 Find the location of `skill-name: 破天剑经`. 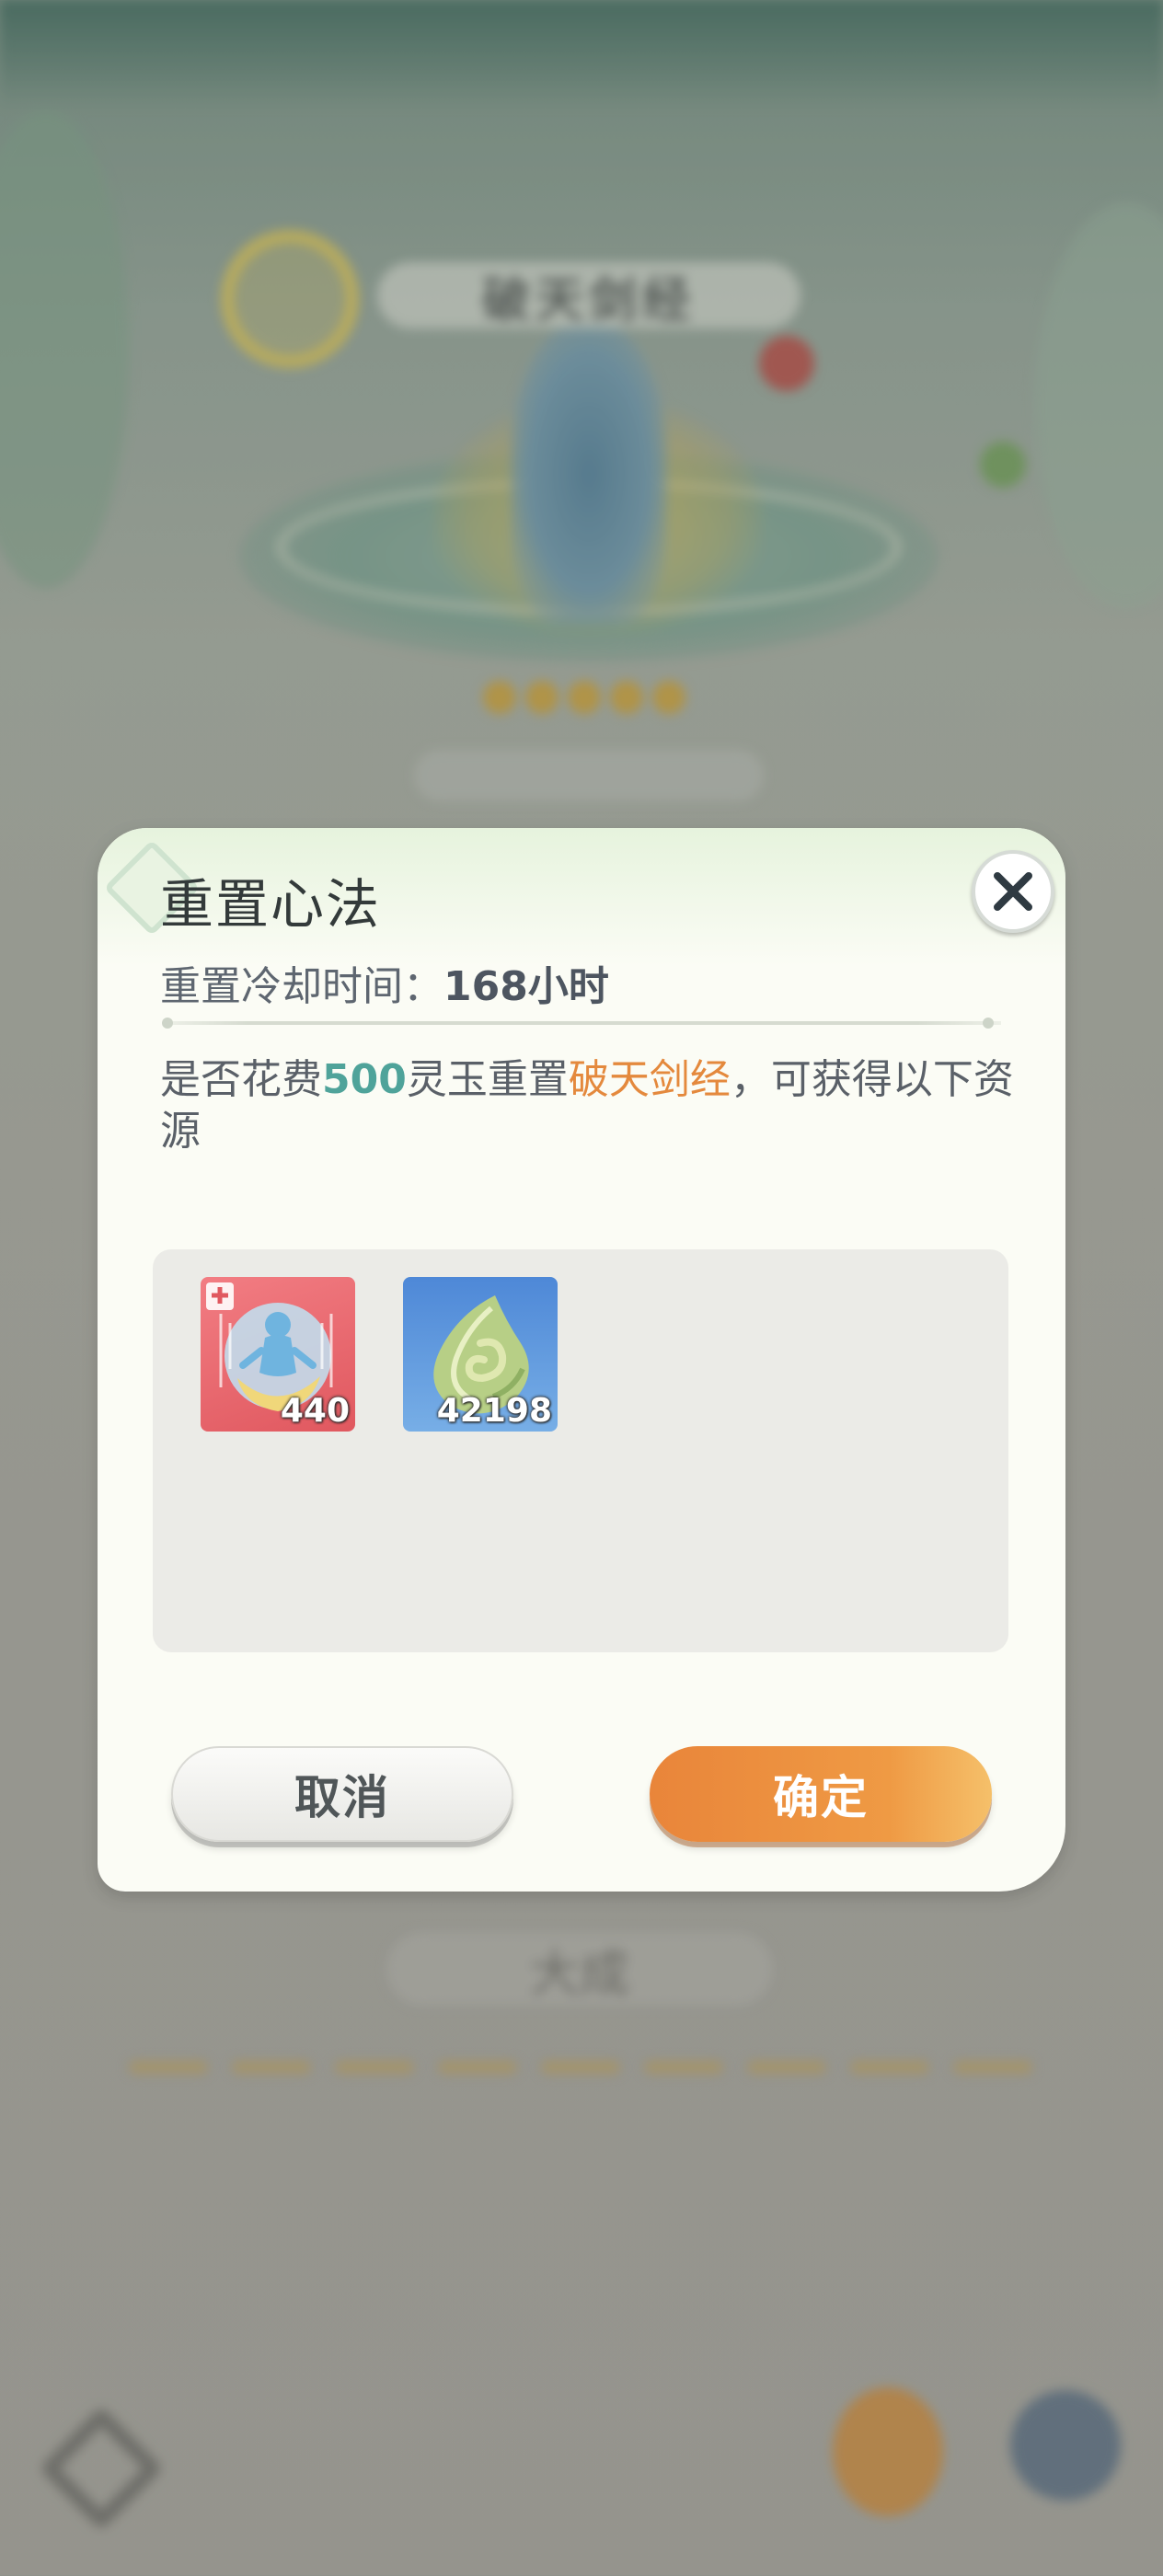

skill-name: 破天剑经 is located at coordinates (649, 1079).